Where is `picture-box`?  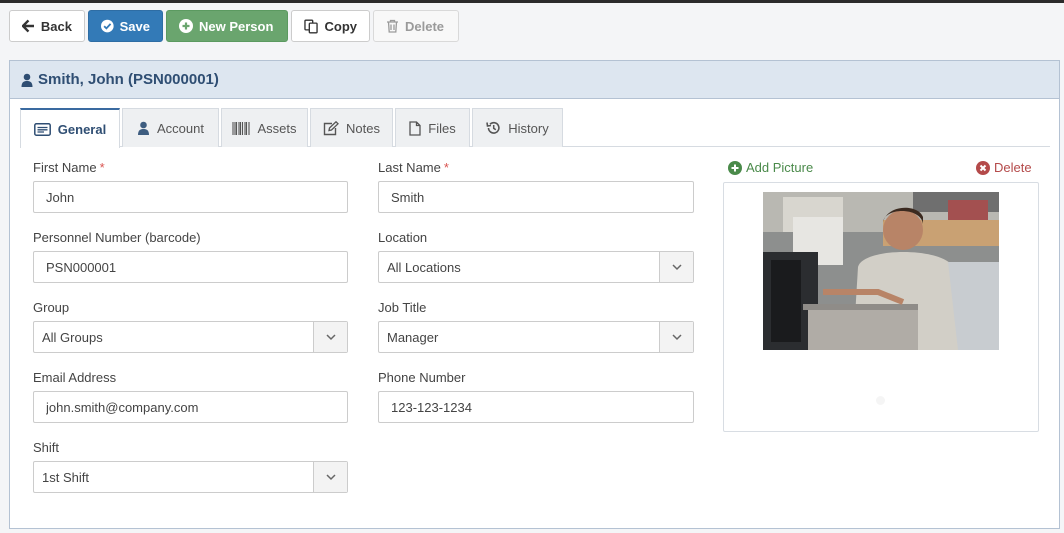
picture-box is located at coordinates (881, 307).